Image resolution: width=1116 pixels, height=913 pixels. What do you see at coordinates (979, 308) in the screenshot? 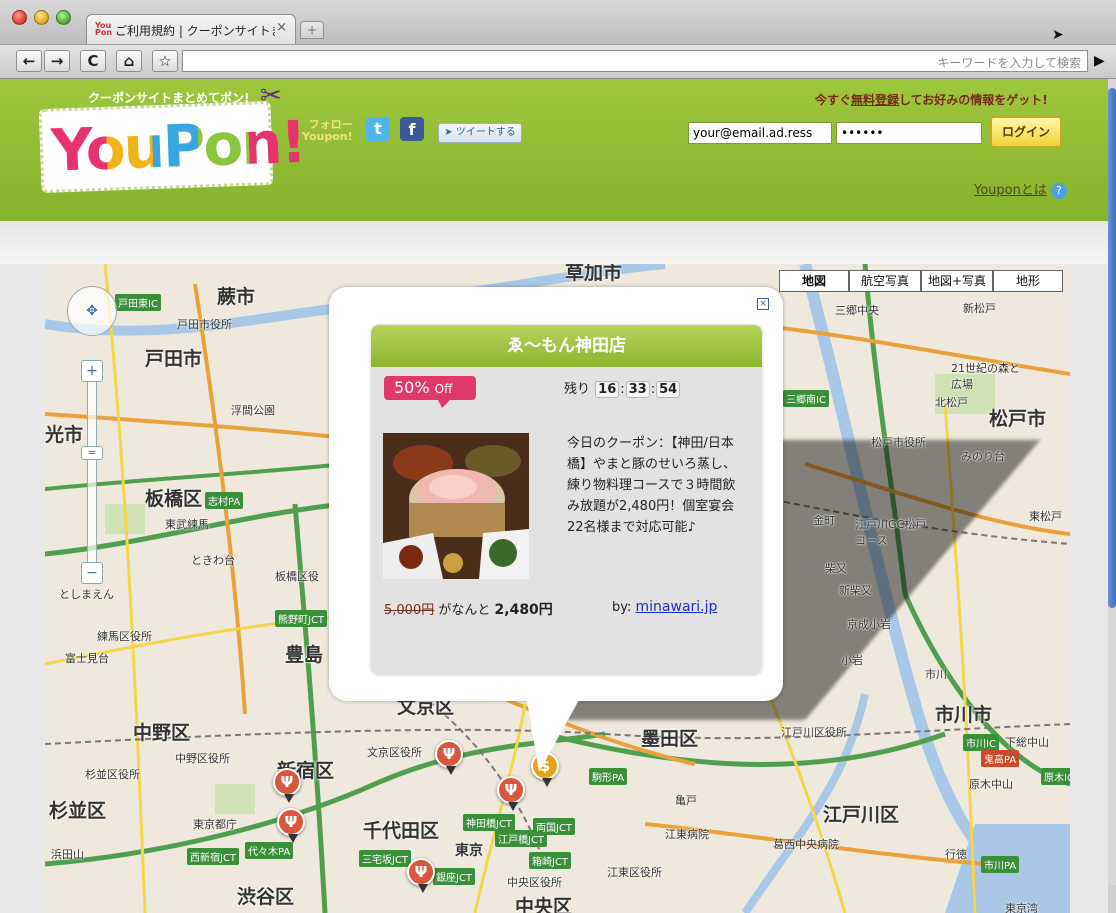
I see `map-label: 新松戸` at bounding box center [979, 308].